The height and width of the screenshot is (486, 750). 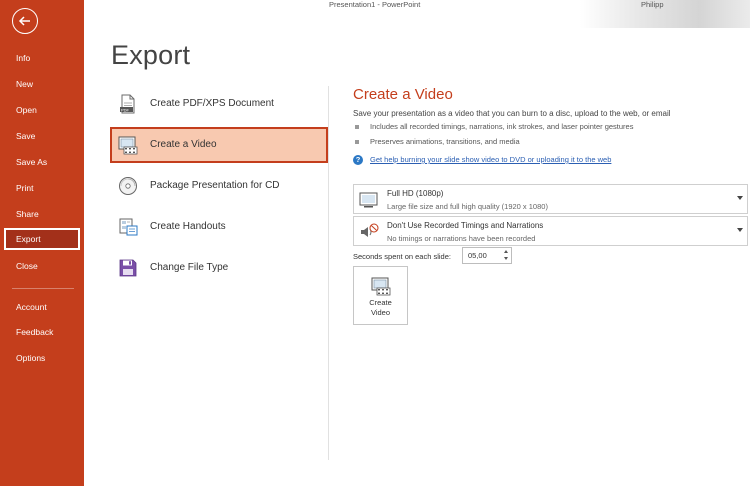 What do you see at coordinates (42, 136) in the screenshot?
I see `nav-save: Save` at bounding box center [42, 136].